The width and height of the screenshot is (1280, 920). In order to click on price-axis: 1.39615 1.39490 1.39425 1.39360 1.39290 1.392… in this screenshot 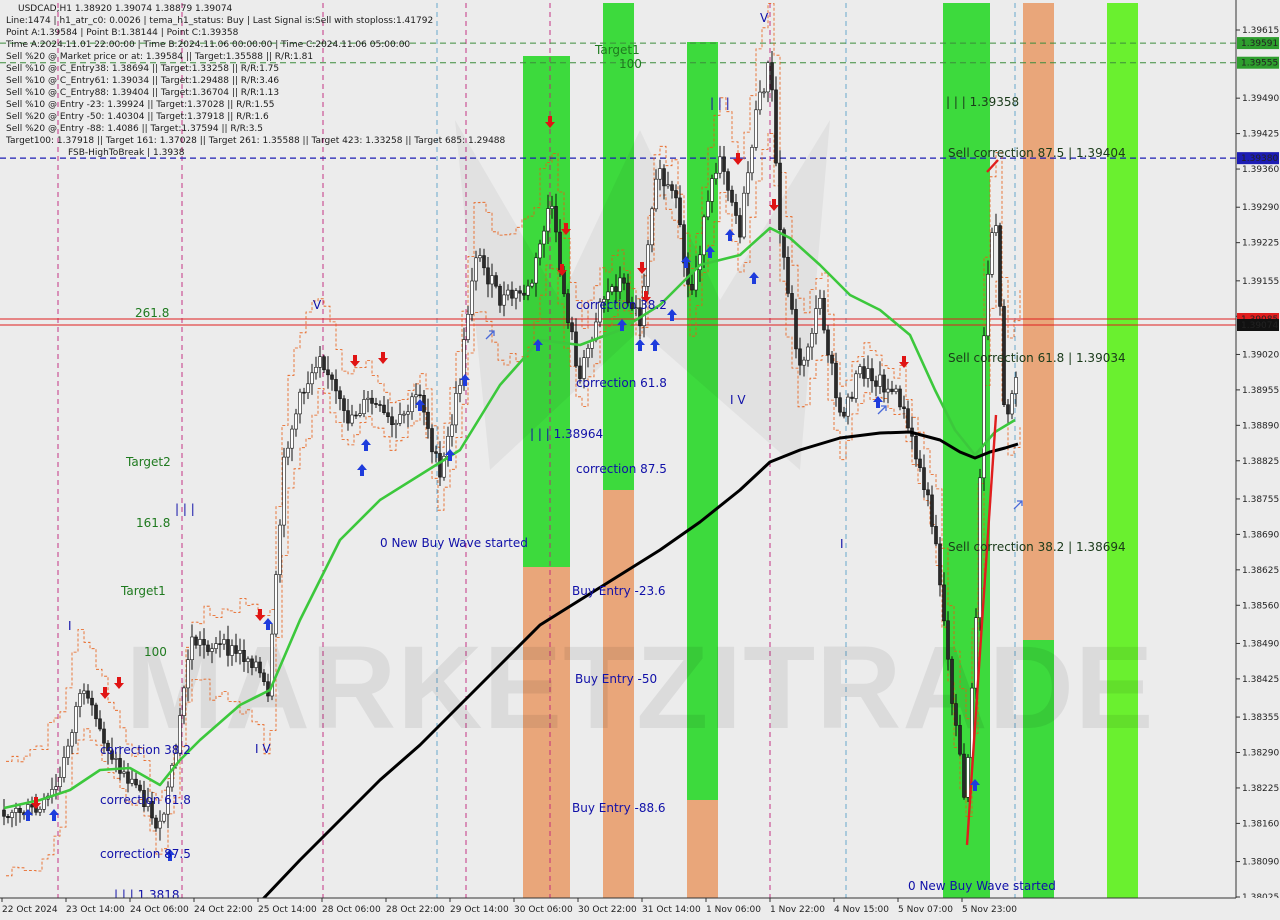, I will do `click(1257, 460)`.